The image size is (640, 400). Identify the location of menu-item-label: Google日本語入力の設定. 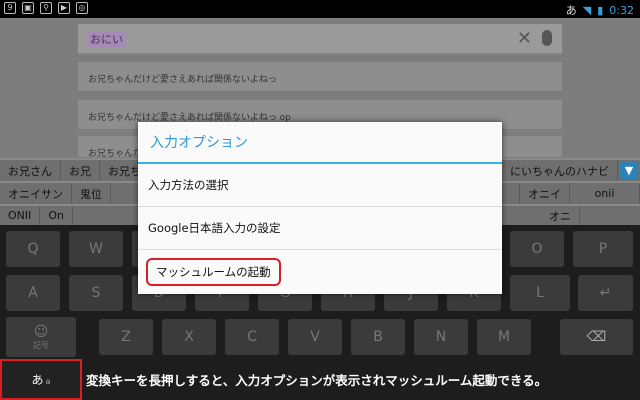
(214, 228).